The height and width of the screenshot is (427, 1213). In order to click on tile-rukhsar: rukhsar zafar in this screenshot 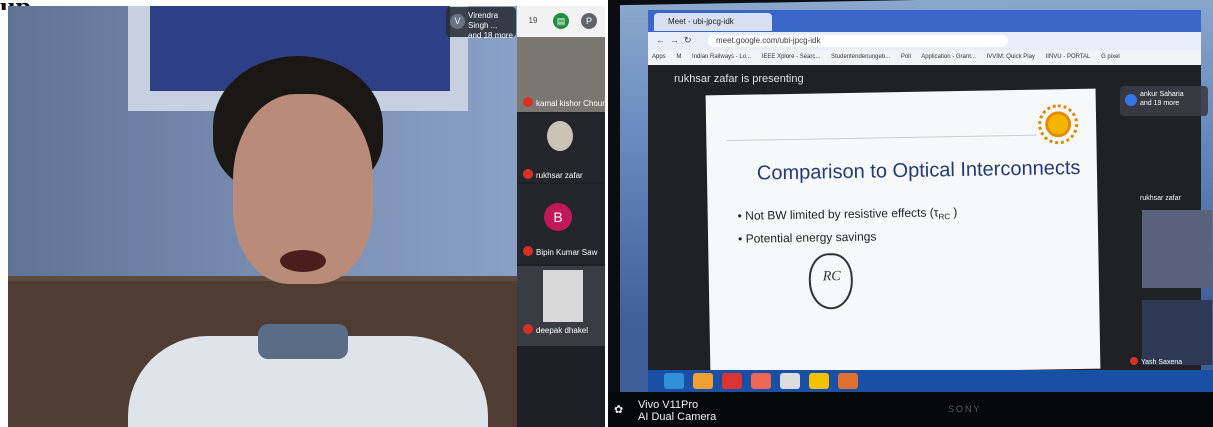, I will do `click(561, 148)`.